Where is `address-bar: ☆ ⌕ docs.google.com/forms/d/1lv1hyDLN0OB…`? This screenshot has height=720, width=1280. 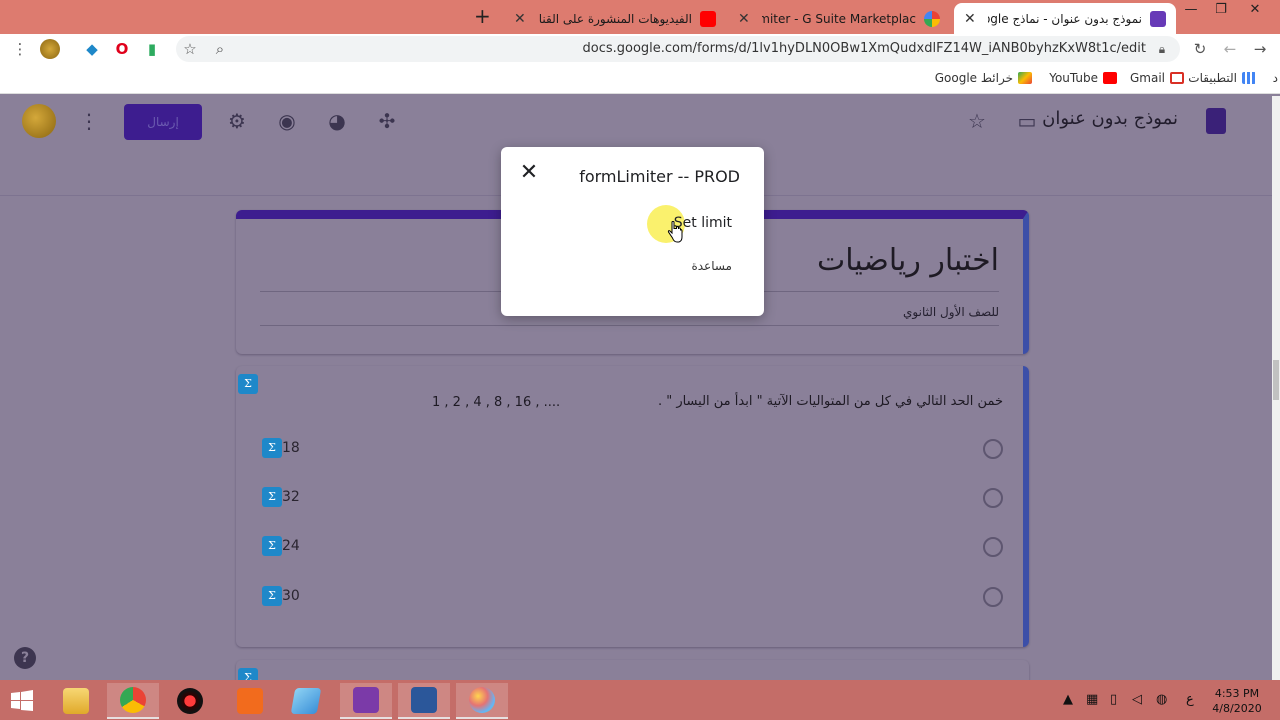
address-bar: ☆ ⌕ docs.google.com/forms/d/1lv1hyDLN0OB… is located at coordinates (678, 49).